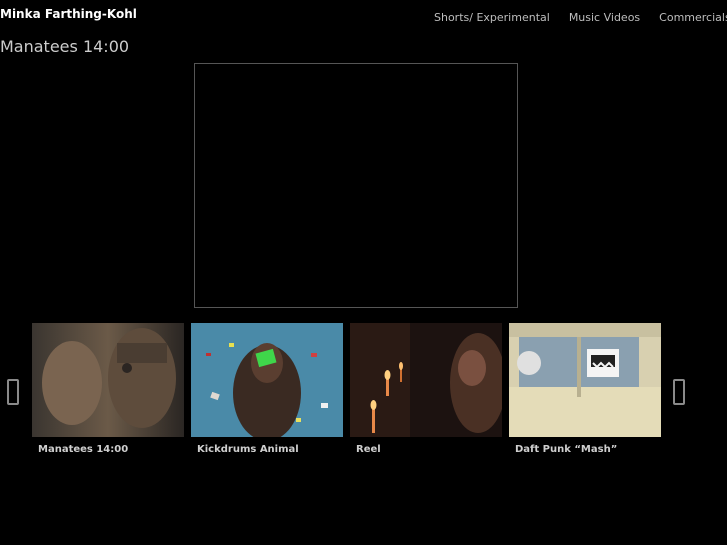 The height and width of the screenshot is (545, 727). I want to click on thumbnail-caption: Daft Punk “Mash”, so click(566, 449).